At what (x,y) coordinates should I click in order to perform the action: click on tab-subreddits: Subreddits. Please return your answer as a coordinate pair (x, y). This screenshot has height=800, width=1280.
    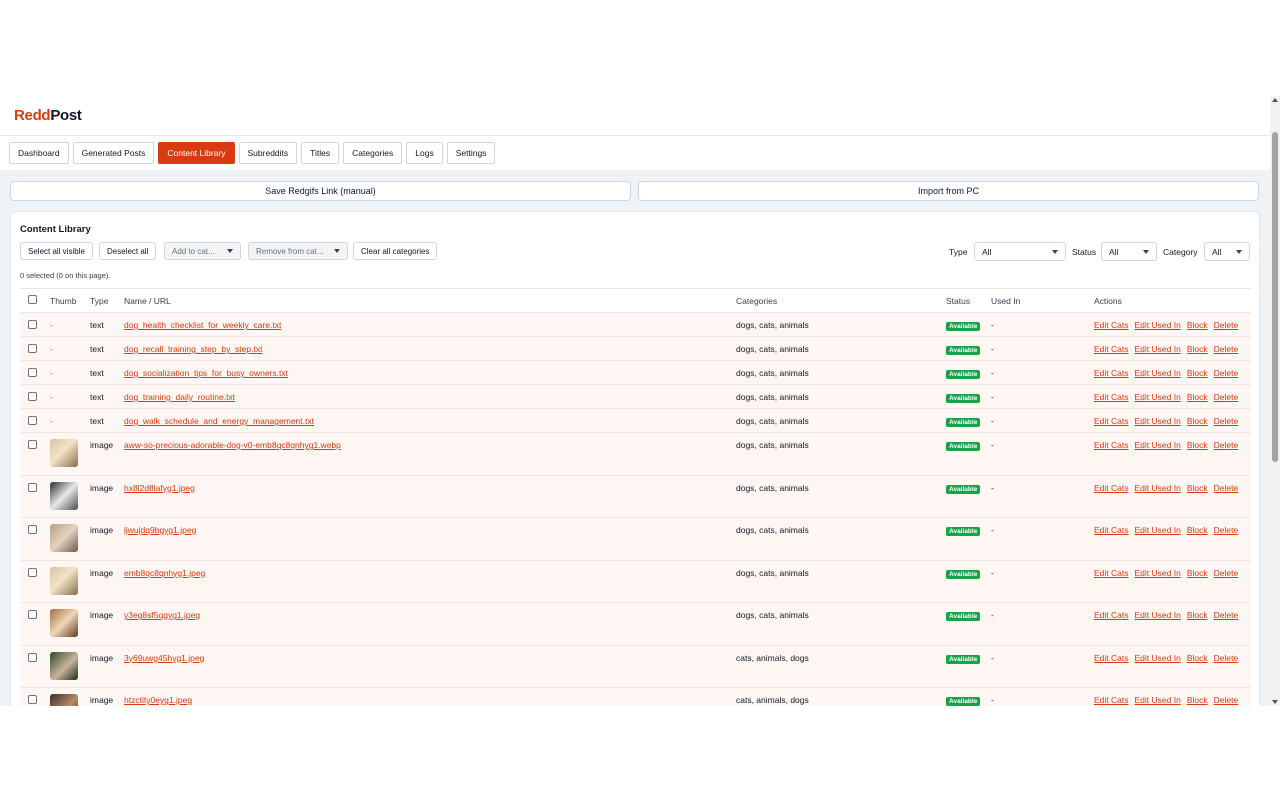
    Looking at the image, I should click on (268, 153).